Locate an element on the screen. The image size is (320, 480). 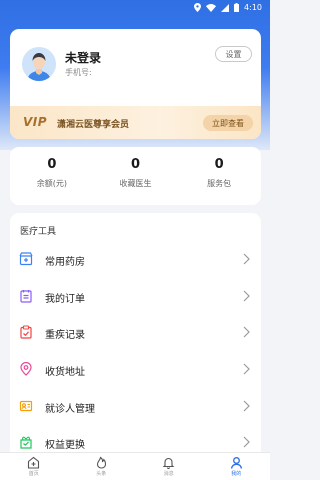
status-bar: 4:10 is located at coordinates (135, 8).